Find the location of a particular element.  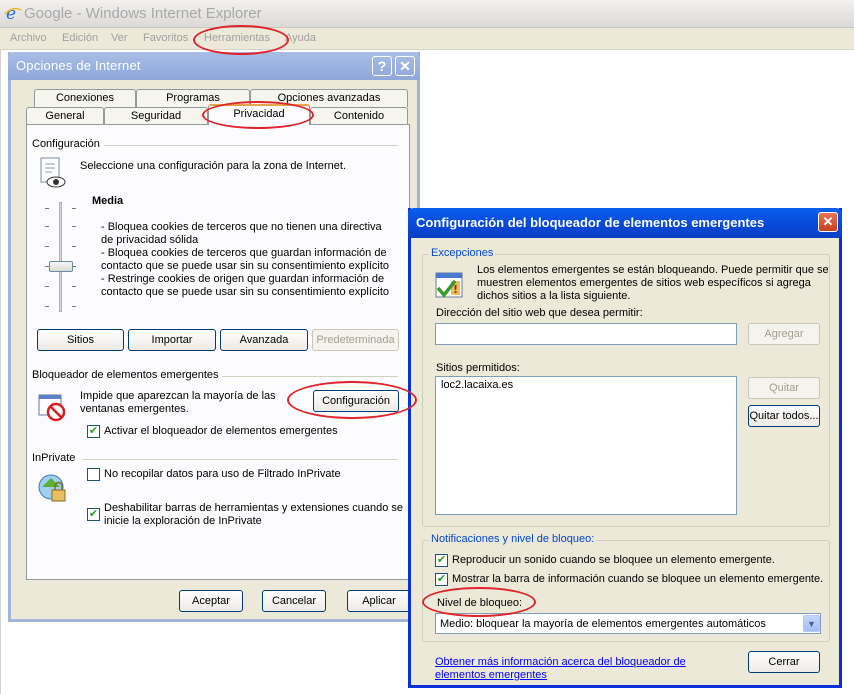

popup-exceptions-icon: ! is located at coordinates (449, 285).